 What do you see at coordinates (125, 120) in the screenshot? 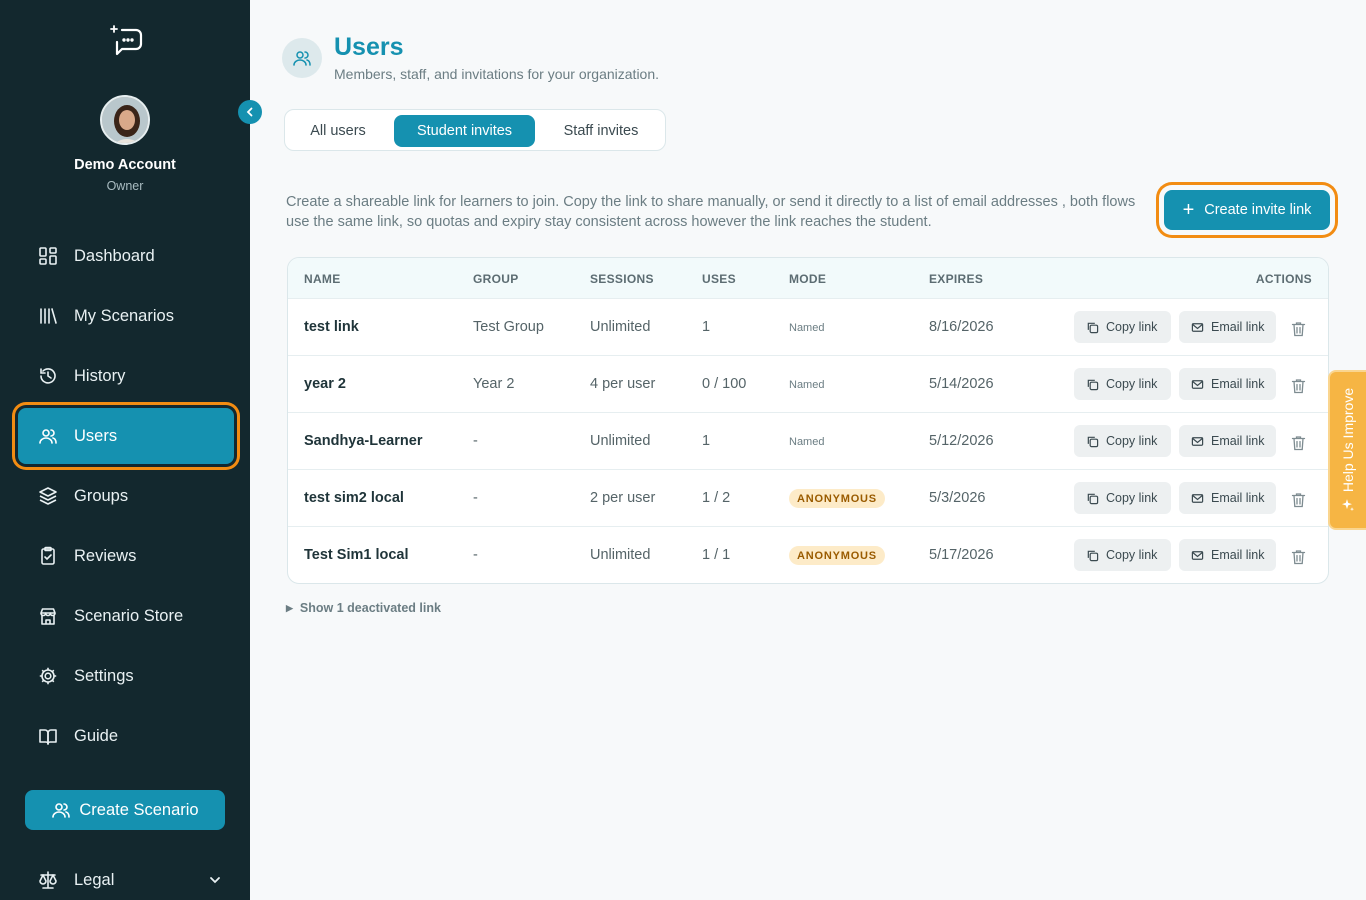
I see `avatar` at bounding box center [125, 120].